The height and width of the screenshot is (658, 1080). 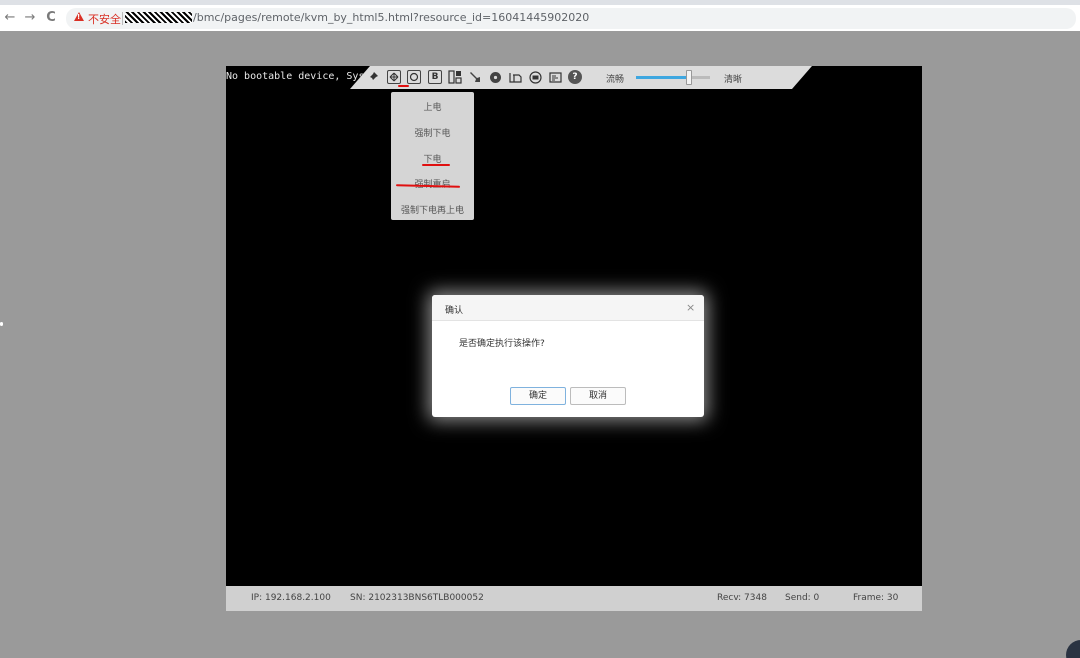 What do you see at coordinates (555, 77) in the screenshot?
I see `screenshot-icon` at bounding box center [555, 77].